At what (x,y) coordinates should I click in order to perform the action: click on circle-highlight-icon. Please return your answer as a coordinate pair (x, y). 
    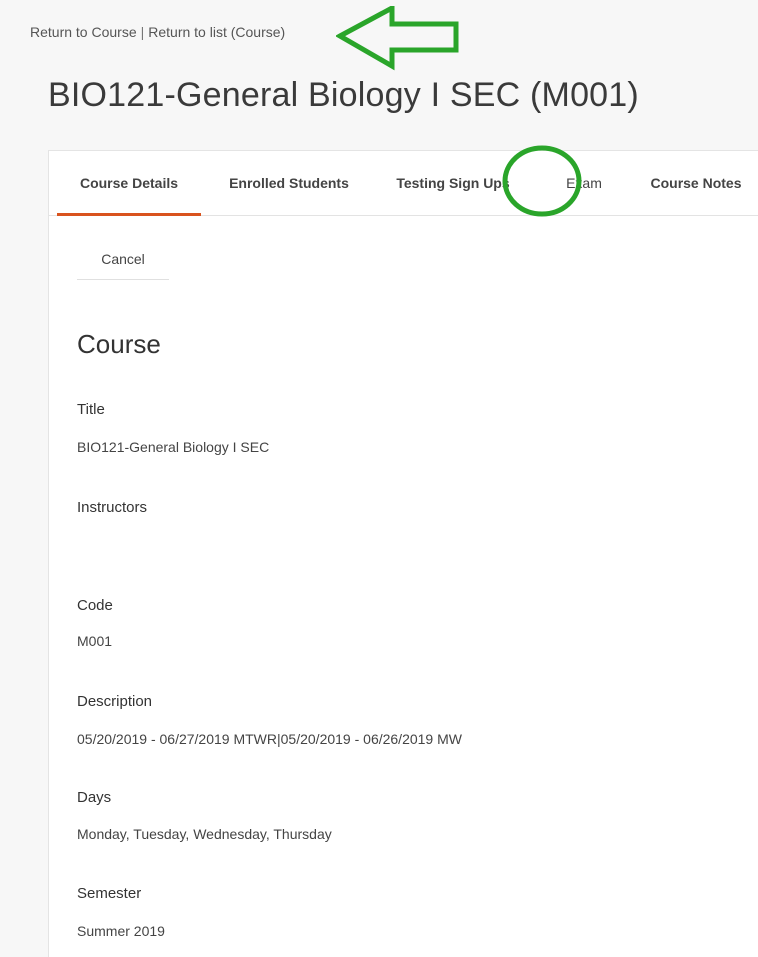
    Looking at the image, I should click on (542, 181).